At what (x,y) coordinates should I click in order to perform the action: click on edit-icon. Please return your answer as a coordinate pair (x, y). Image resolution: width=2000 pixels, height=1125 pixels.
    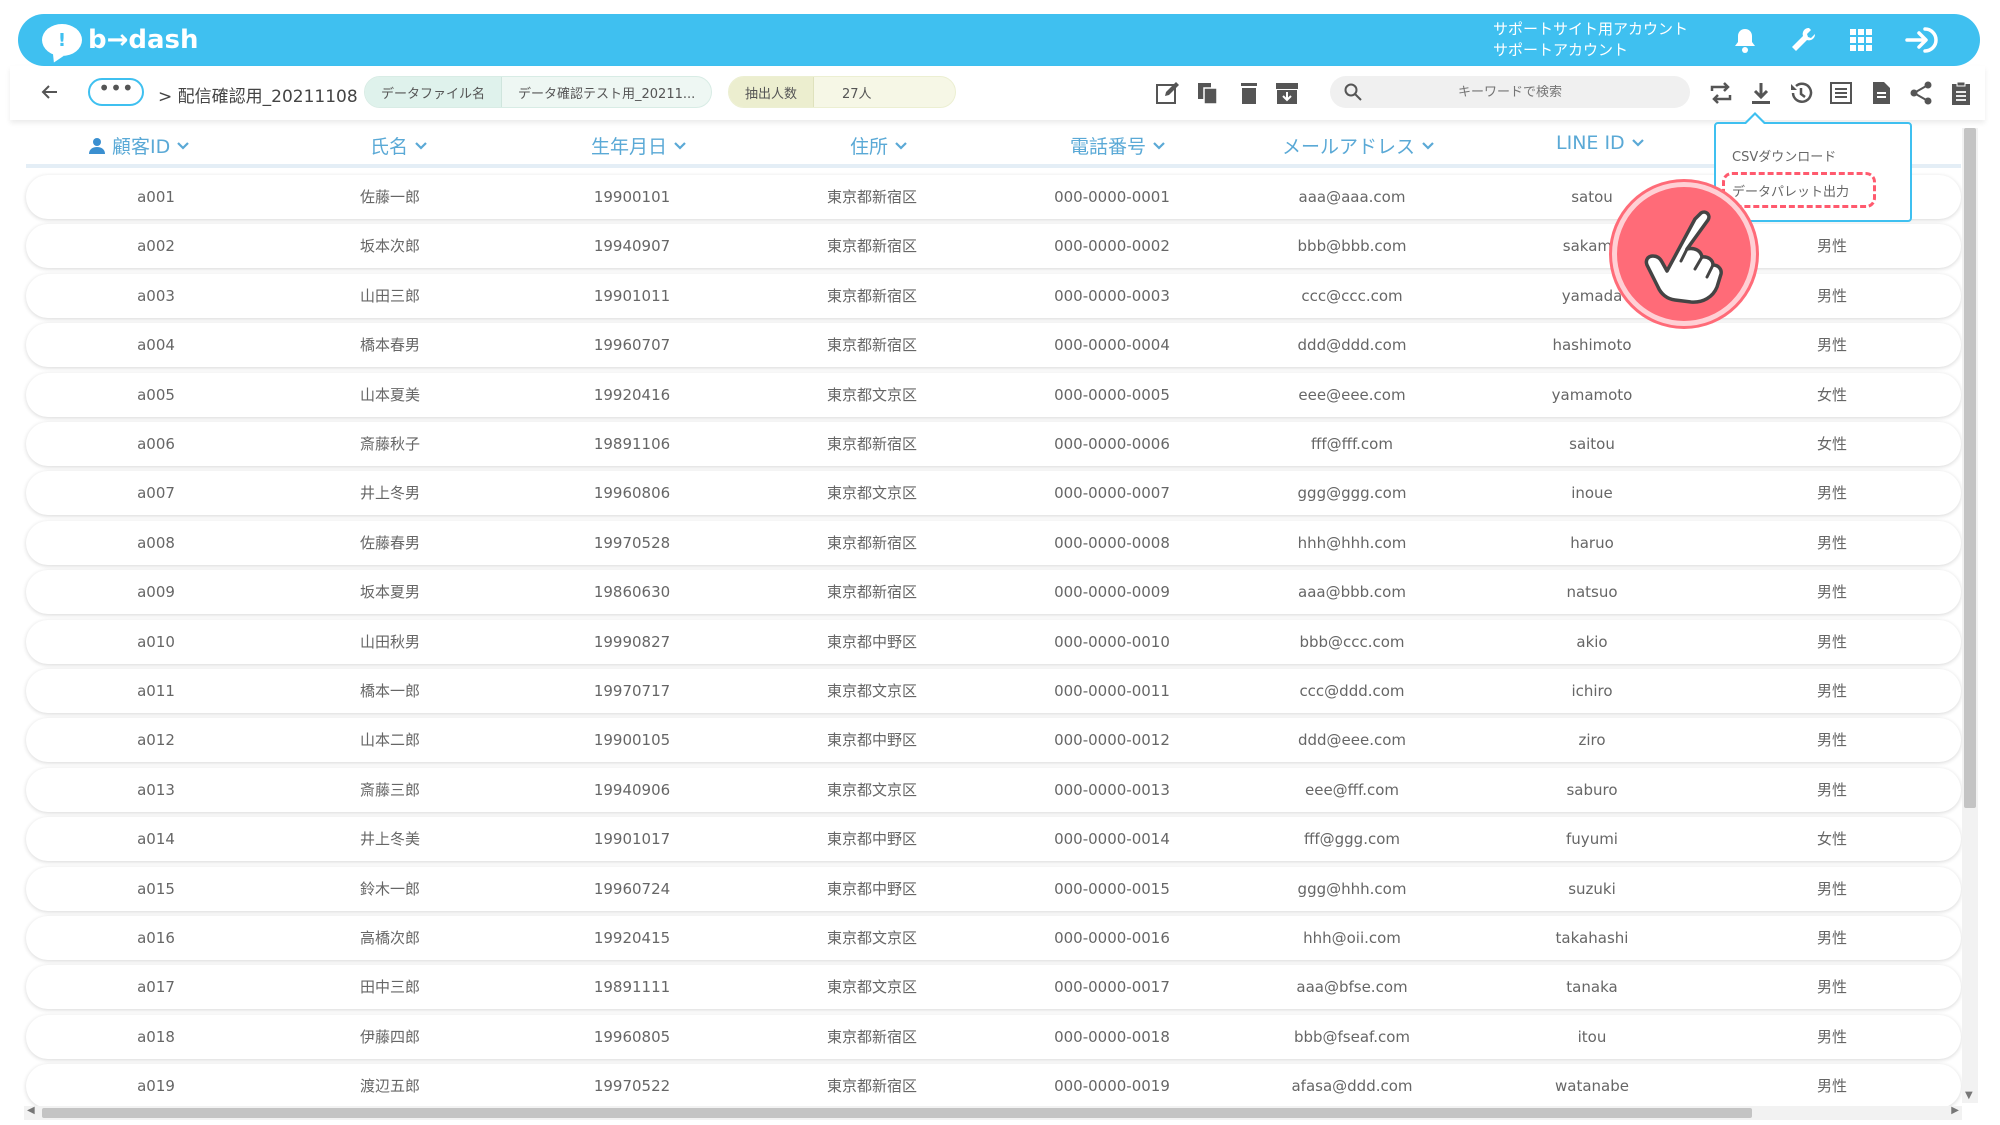
    Looking at the image, I should click on (1168, 93).